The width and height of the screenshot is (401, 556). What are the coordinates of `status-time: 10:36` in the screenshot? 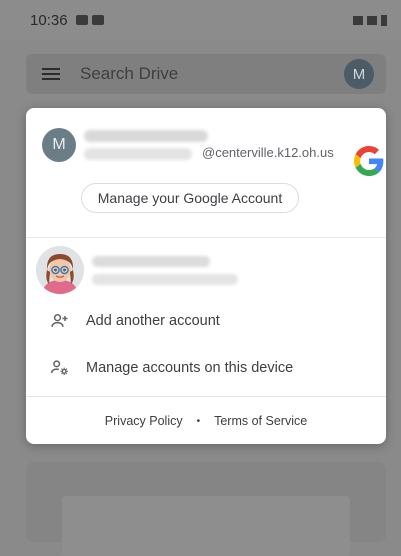 It's located at (49, 20).